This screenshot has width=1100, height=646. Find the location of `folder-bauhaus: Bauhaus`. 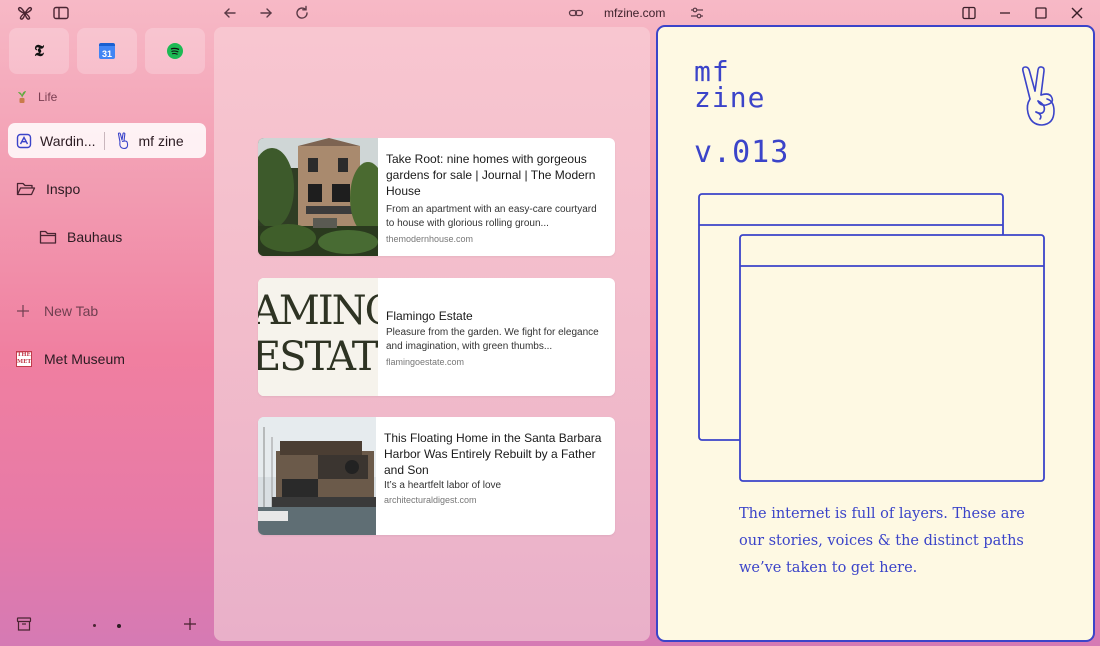

folder-bauhaus: Bauhaus is located at coordinates (80, 237).